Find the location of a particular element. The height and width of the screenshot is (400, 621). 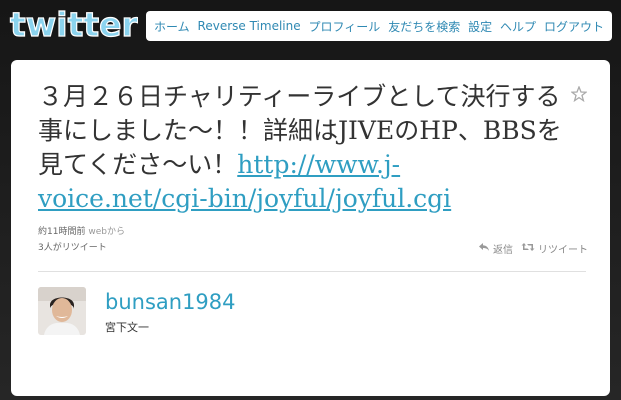

tweet-meta: 約11時間前 webから is located at coordinates (81, 230).